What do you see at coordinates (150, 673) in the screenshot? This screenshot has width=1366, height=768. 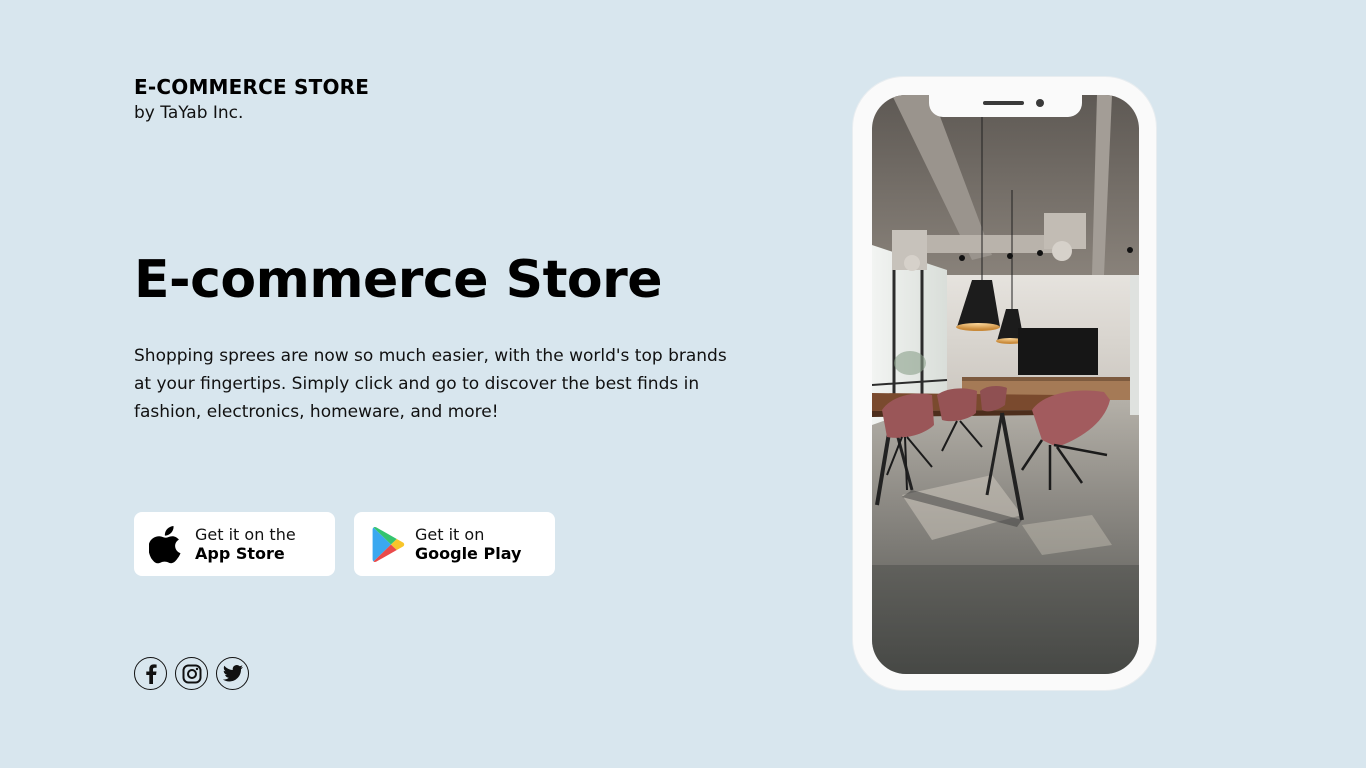 I see `facebook-icon` at bounding box center [150, 673].